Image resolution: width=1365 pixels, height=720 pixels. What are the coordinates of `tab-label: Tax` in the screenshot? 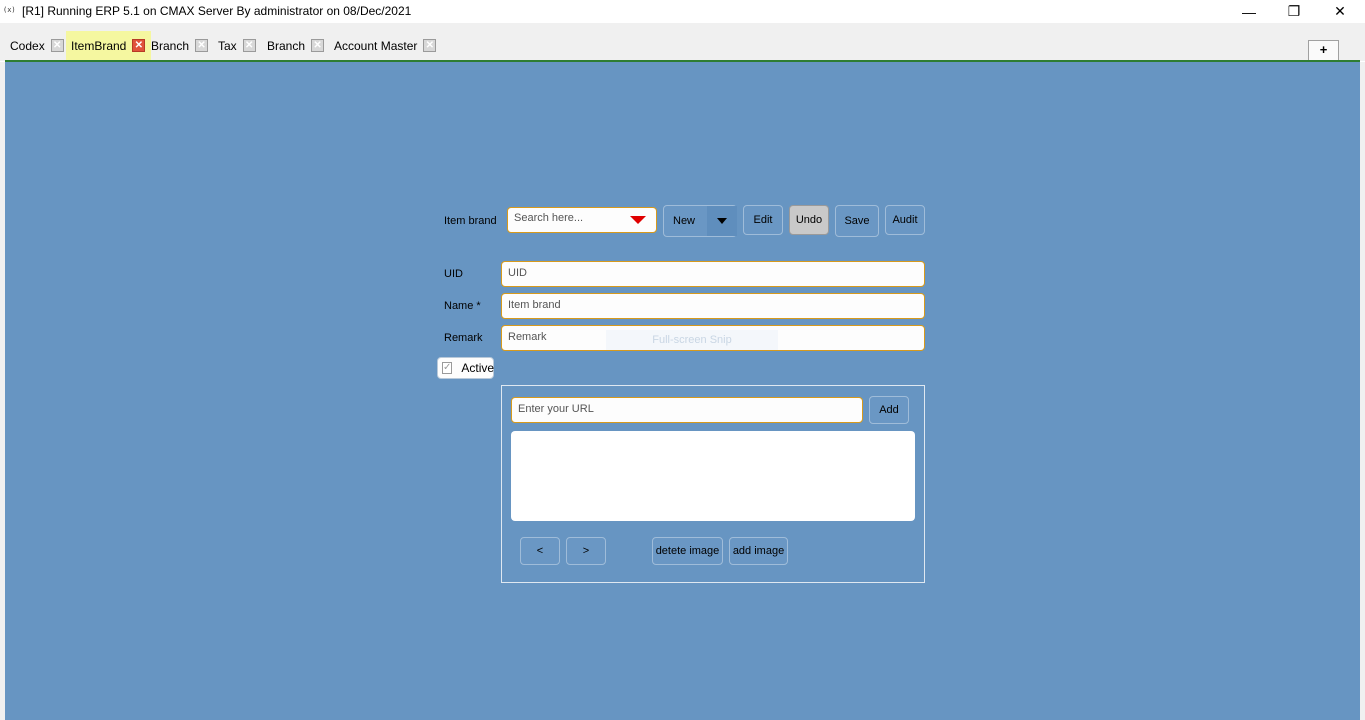 It's located at (227, 45).